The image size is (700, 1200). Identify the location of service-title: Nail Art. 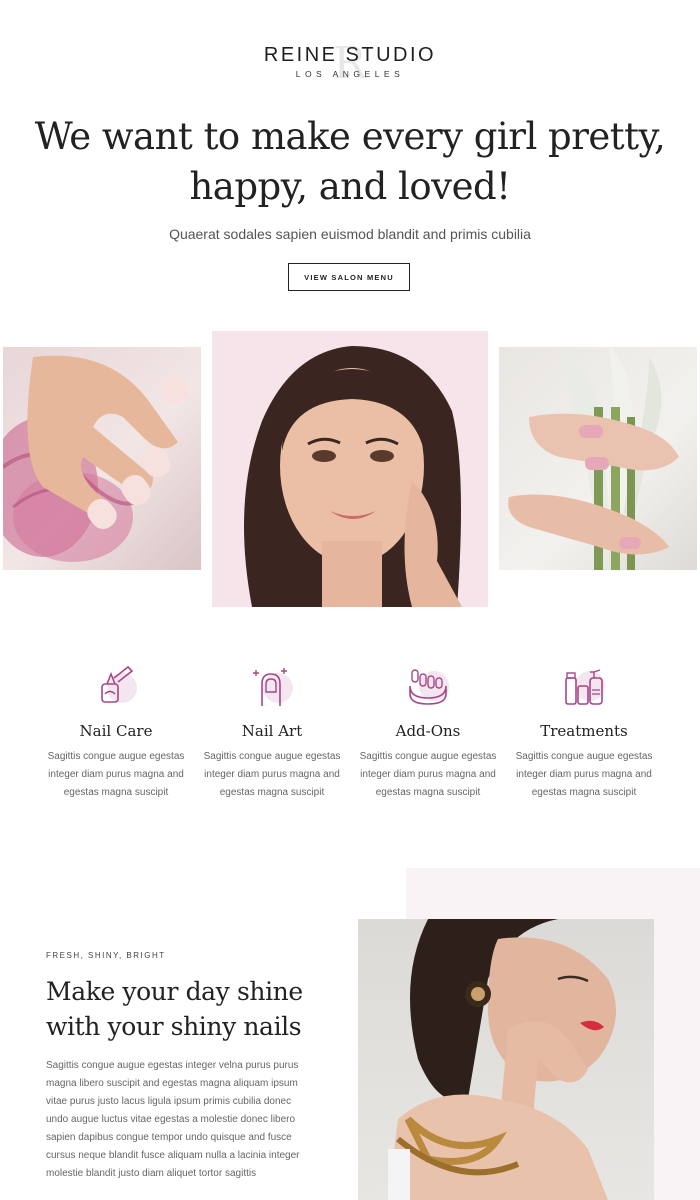
(272, 731).